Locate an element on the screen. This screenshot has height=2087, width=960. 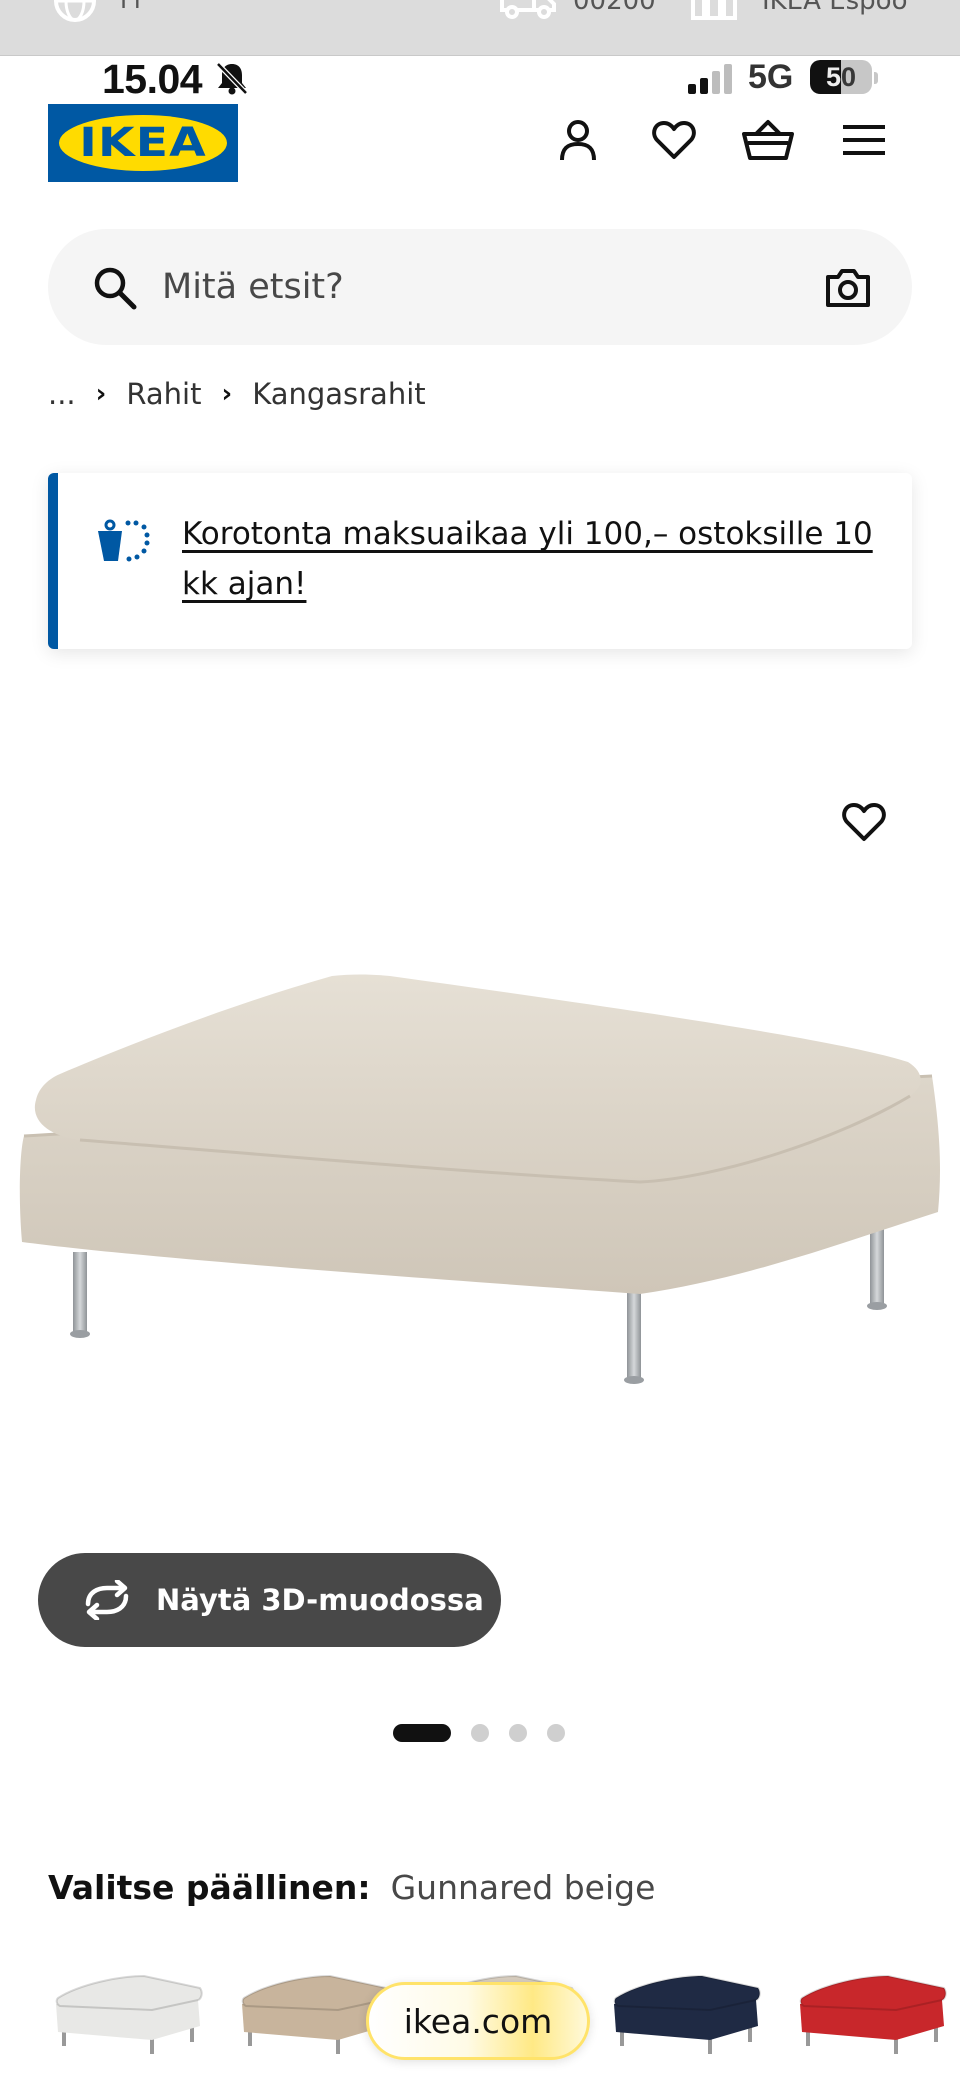
piggy-bank-icon is located at coordinates (124, 540).